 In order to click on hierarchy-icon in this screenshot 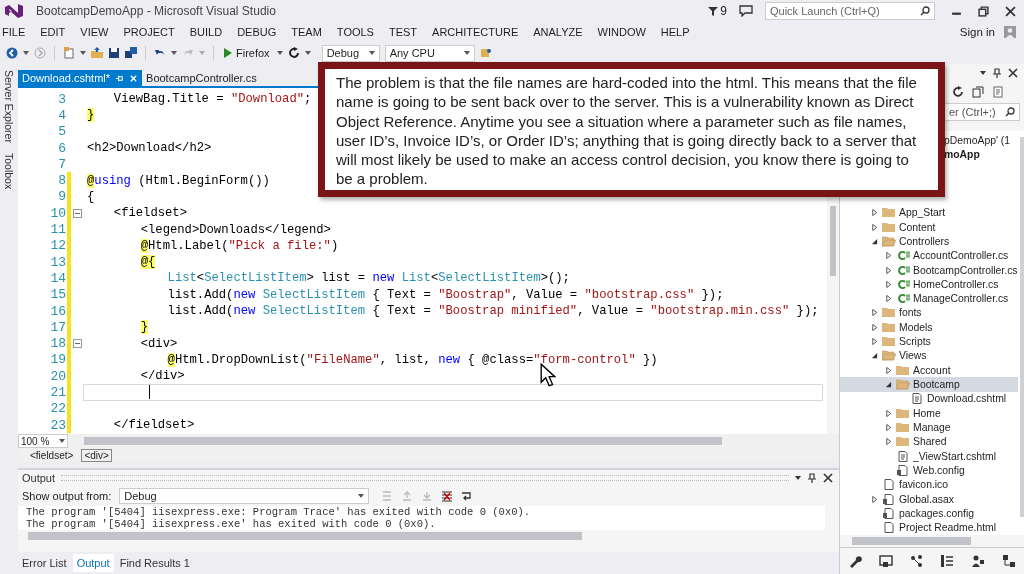, I will do `click(916, 561)`.